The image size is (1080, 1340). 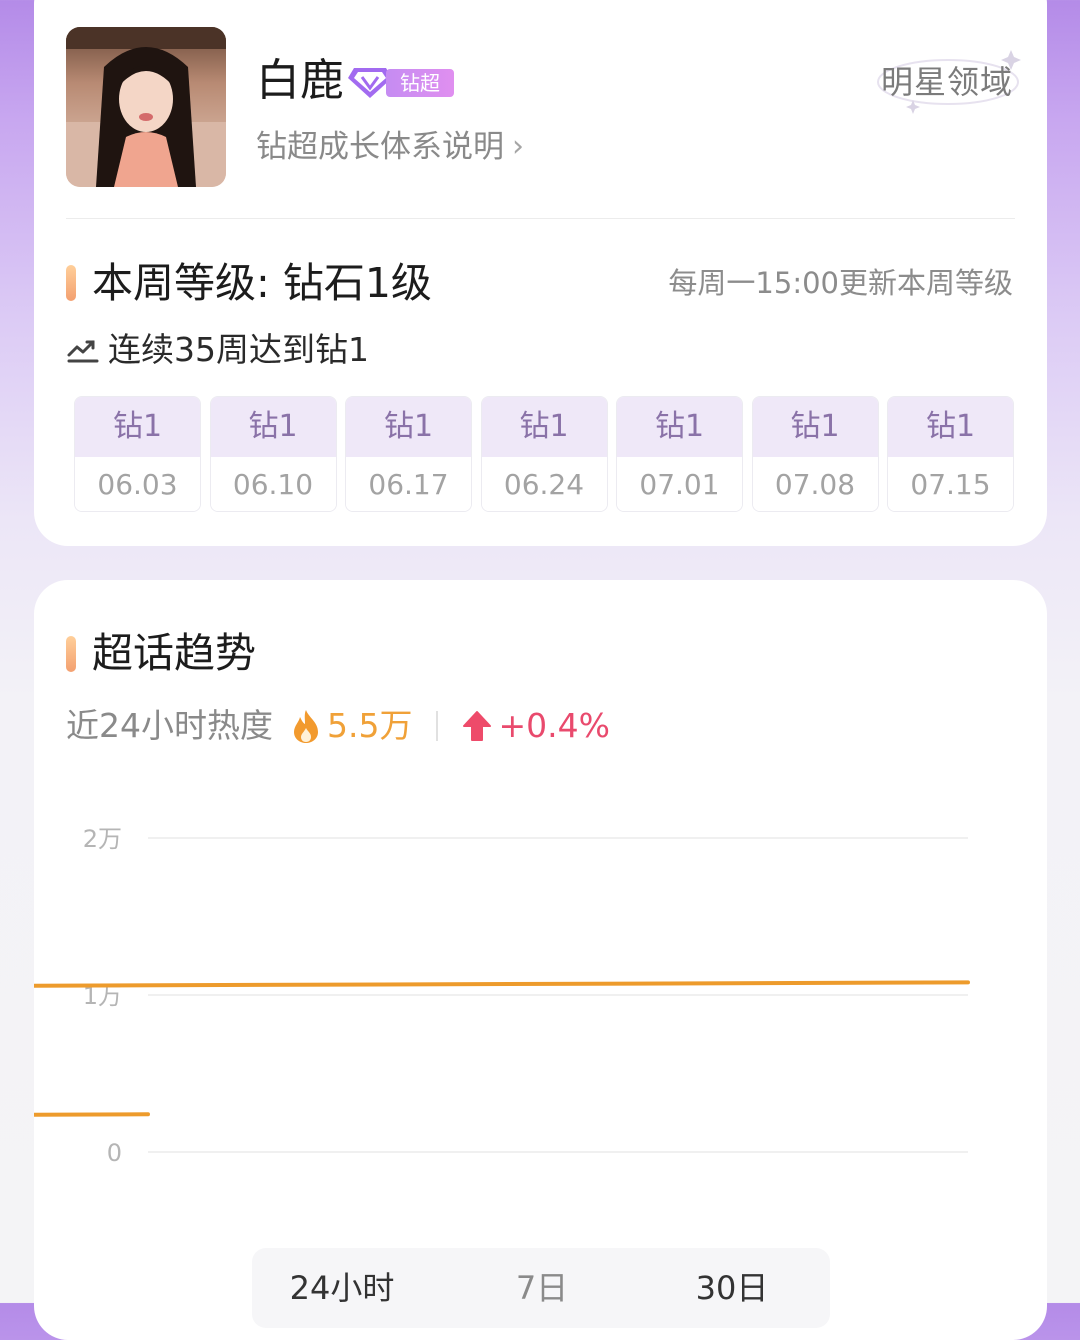 What do you see at coordinates (815, 484) in the screenshot?
I see `week-date: 07.08` at bounding box center [815, 484].